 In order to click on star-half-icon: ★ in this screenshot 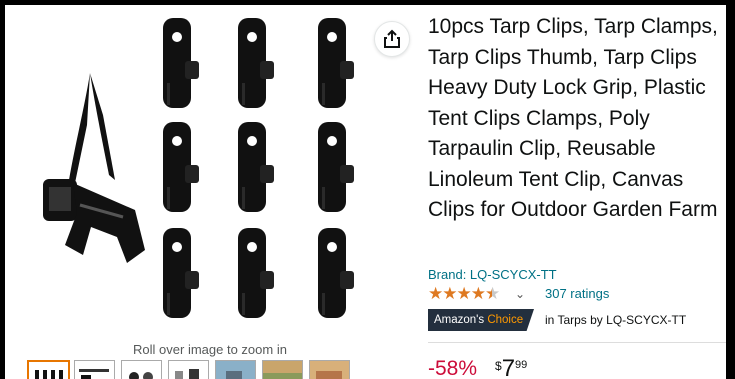, I will do `click(492, 293)`.